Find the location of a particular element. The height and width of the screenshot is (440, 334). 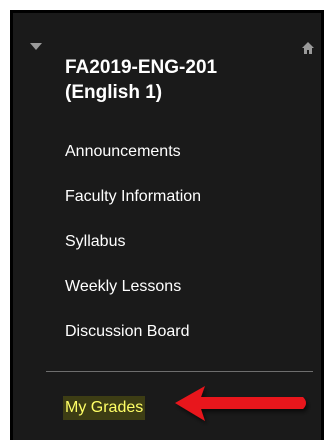

menu-item-syllabus: Syllabus is located at coordinates (133, 253).